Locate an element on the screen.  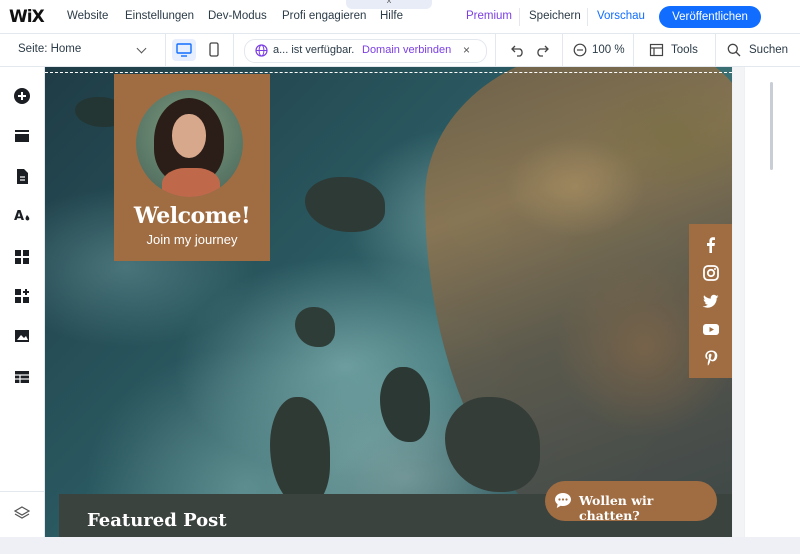
tools-icon is located at coordinates (656, 50).